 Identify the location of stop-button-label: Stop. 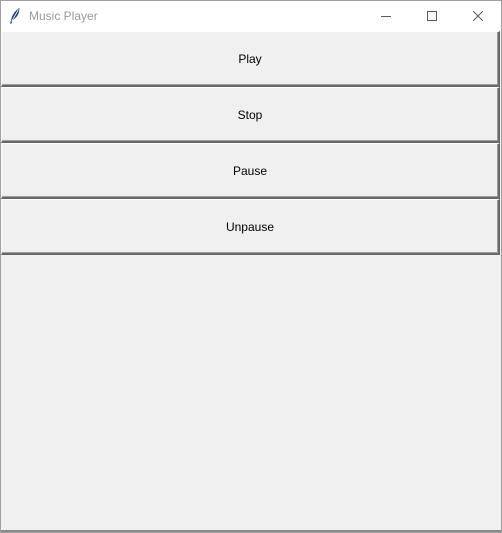
(250, 114).